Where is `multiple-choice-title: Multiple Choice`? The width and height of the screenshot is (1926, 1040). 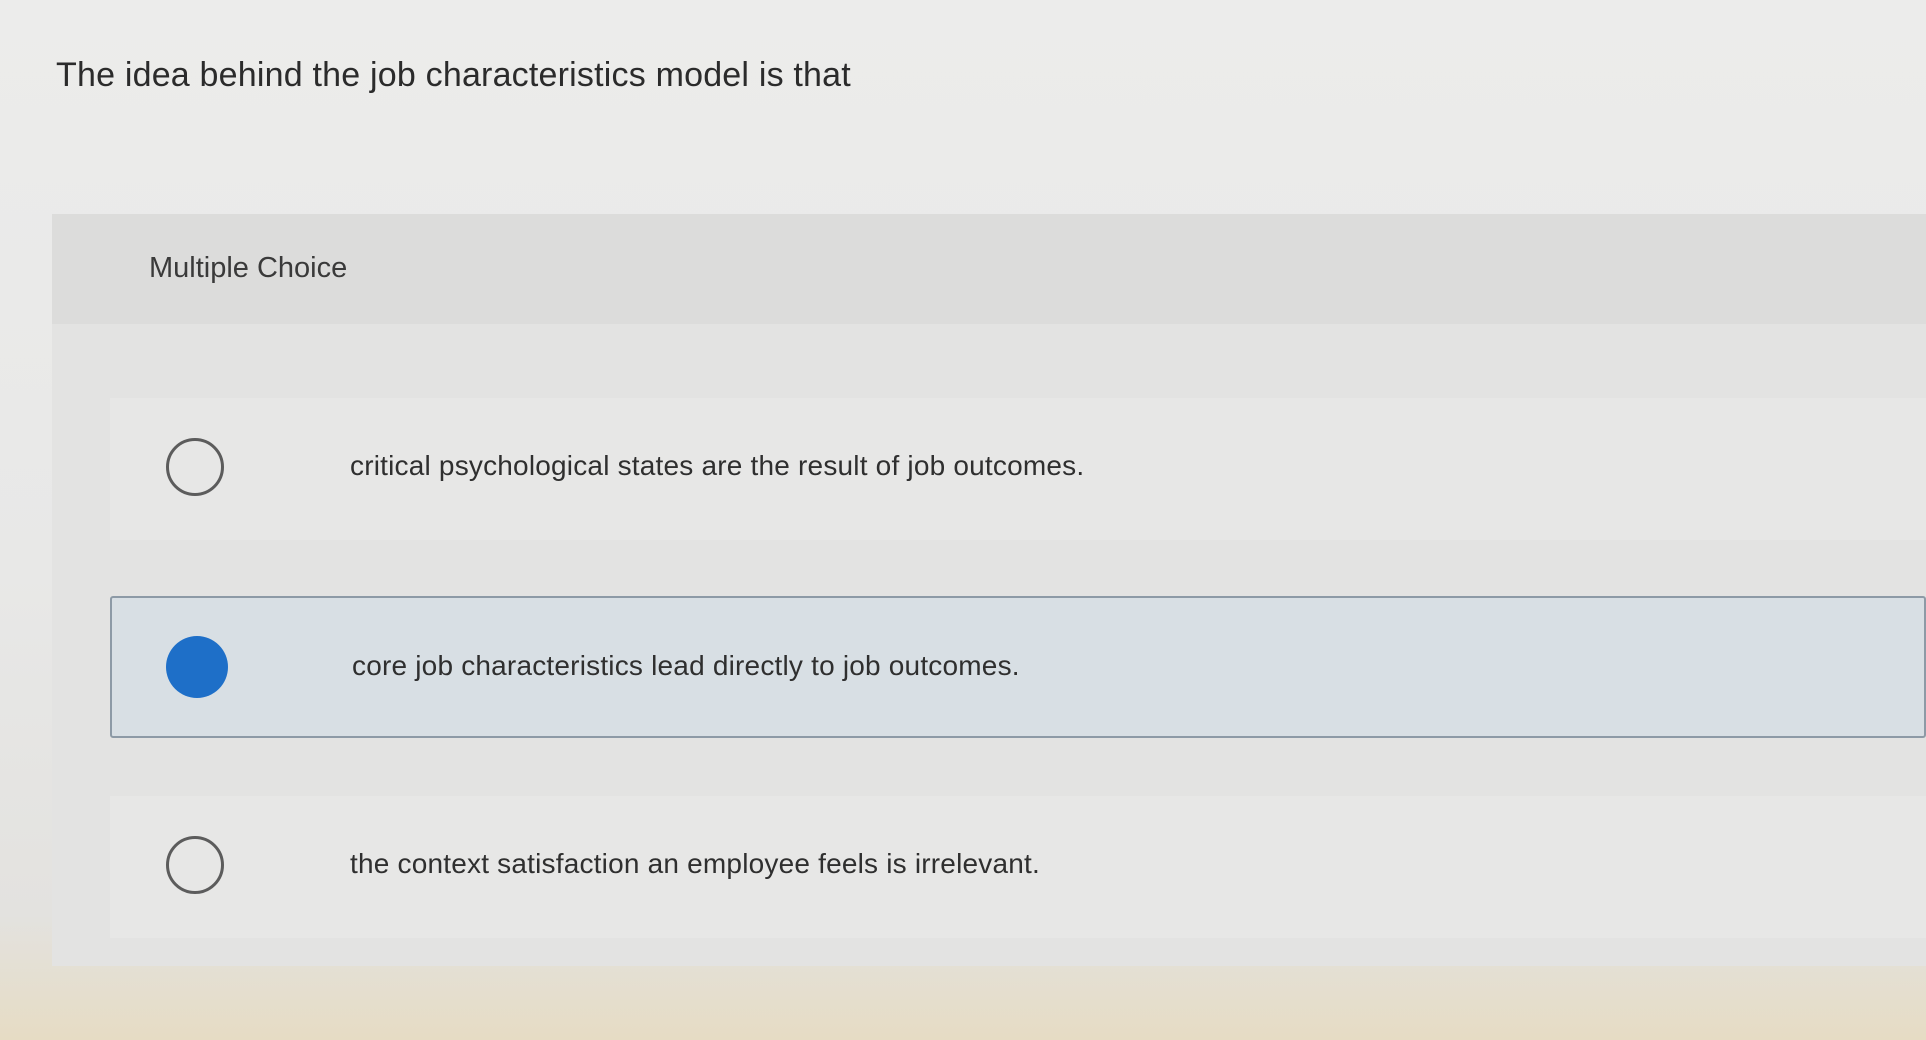
multiple-choice-title: Multiple Choice is located at coordinates (248, 268).